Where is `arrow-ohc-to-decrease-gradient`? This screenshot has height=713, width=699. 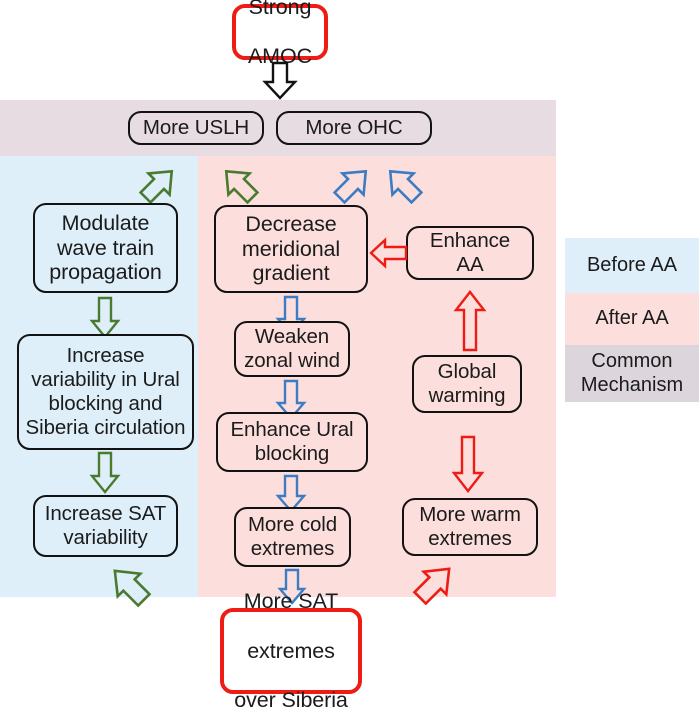 arrow-ohc-to-decrease-gradient is located at coordinates (350, 187).